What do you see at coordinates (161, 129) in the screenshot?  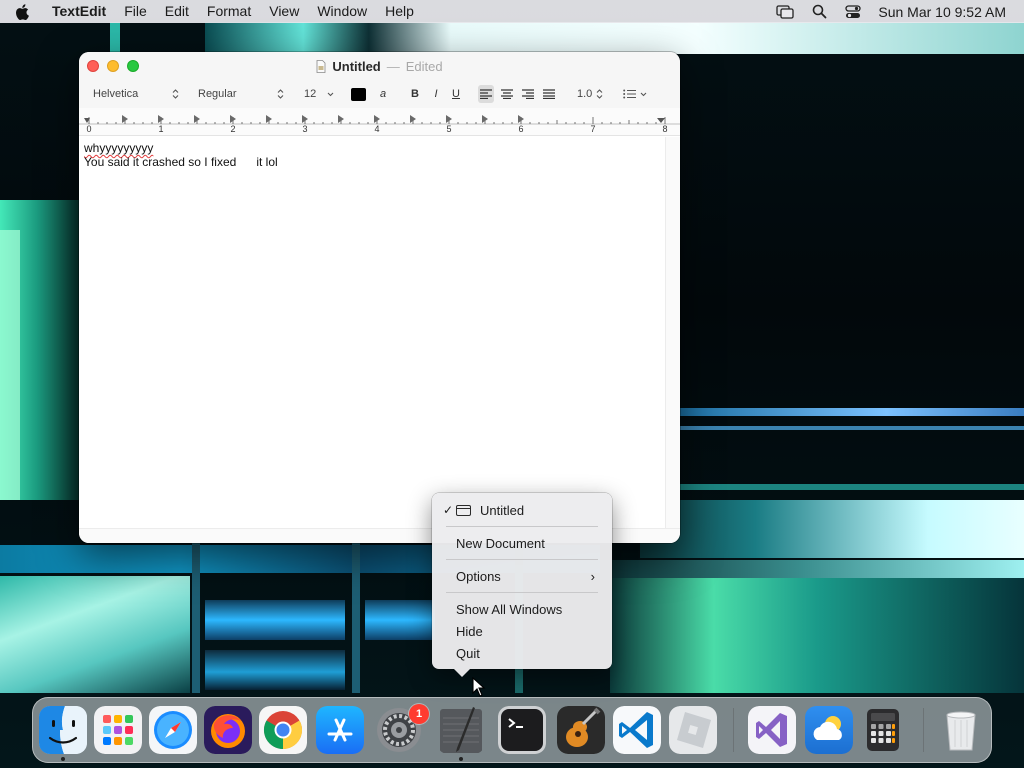 I see `ruler-number: 1` at bounding box center [161, 129].